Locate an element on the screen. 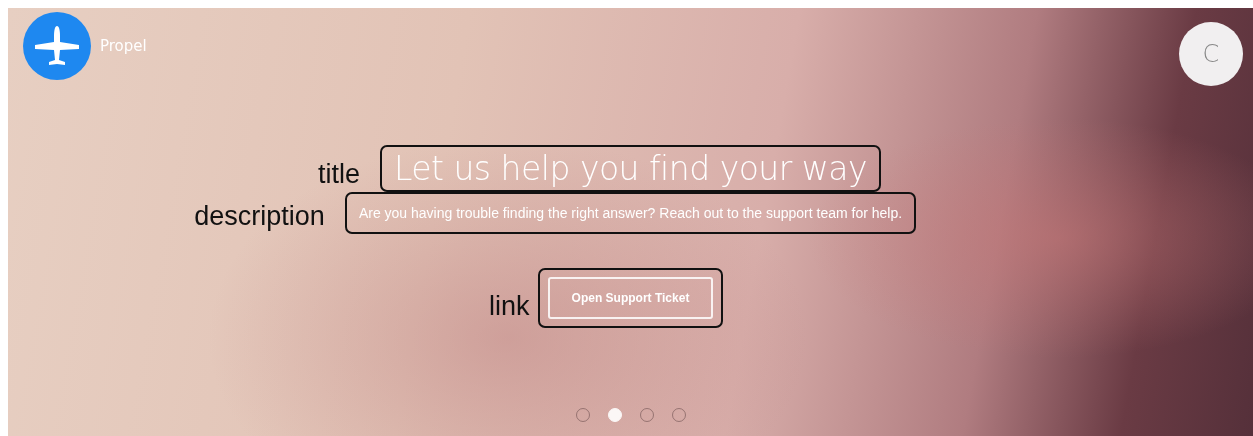 The image size is (1253, 436). airplane-logo-icon is located at coordinates (57, 46).